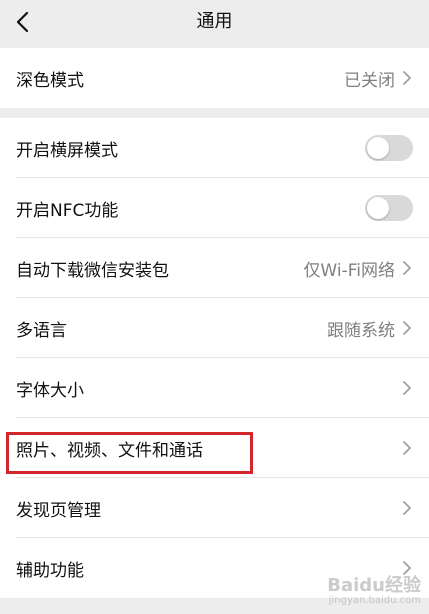  I want to click on setting-row-4: 多语言 跟随系统, so click(214, 328).